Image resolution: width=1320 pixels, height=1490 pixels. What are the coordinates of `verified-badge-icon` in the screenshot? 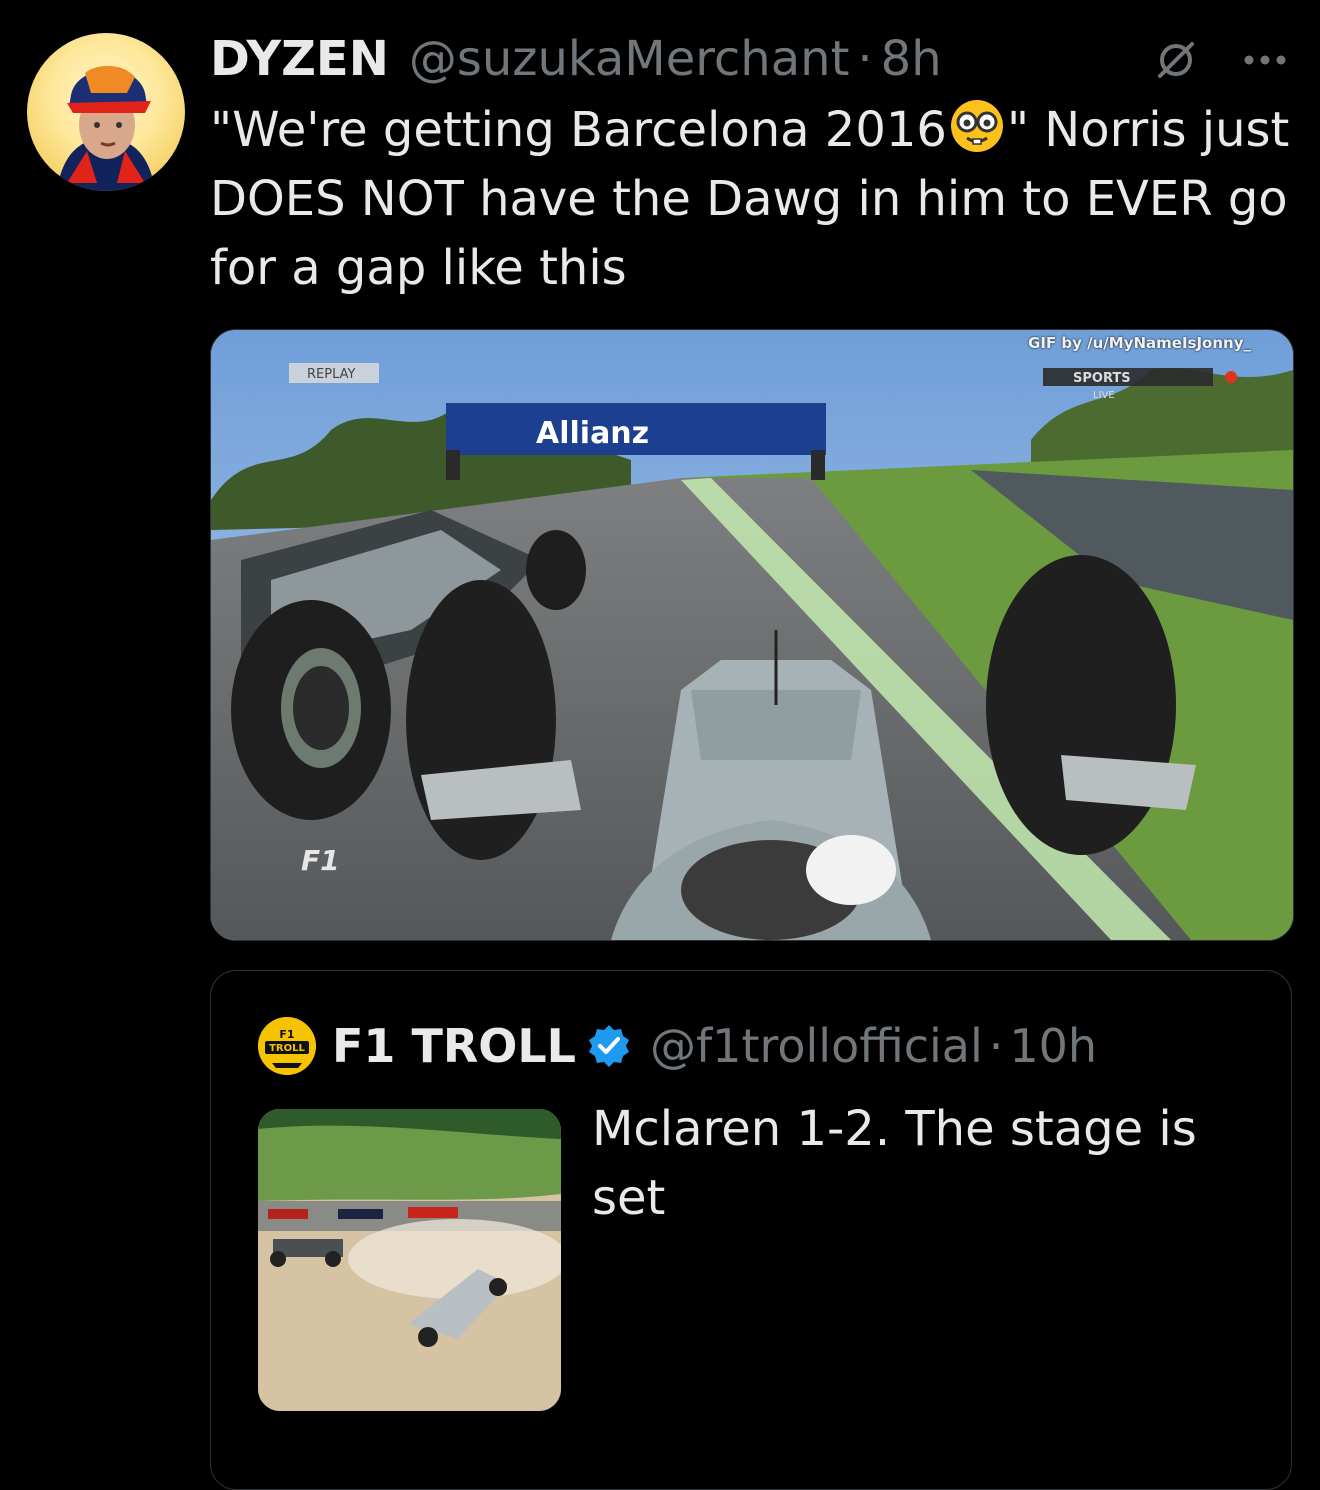 It's located at (608, 1046).